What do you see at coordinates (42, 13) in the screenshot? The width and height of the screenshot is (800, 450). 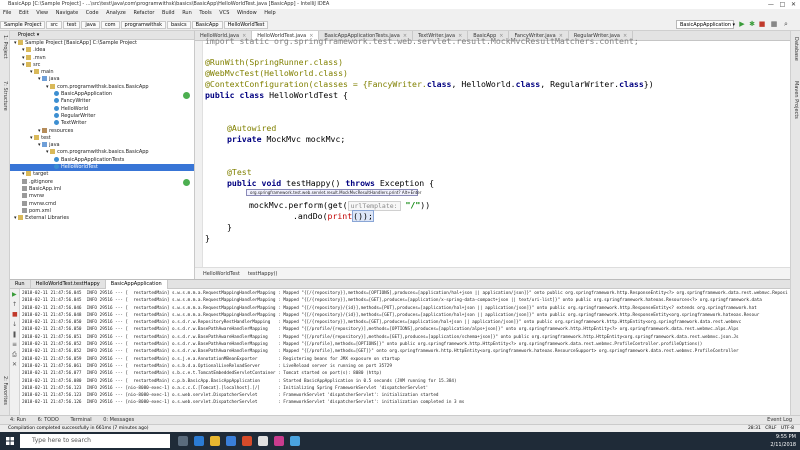 I see `menu-view: View` at bounding box center [42, 13].